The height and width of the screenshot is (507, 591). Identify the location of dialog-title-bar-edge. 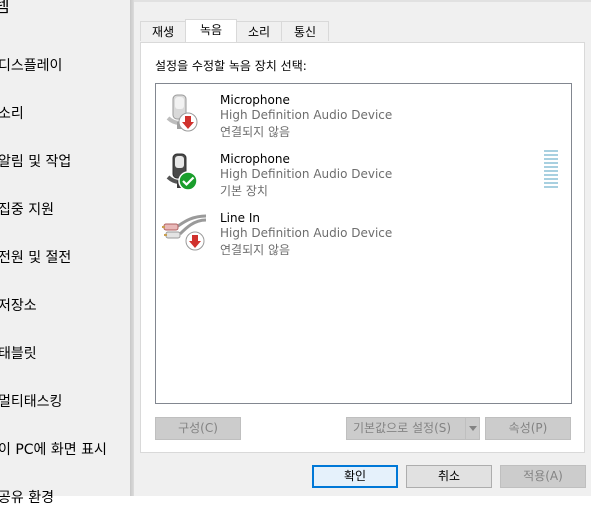
(362, 1).